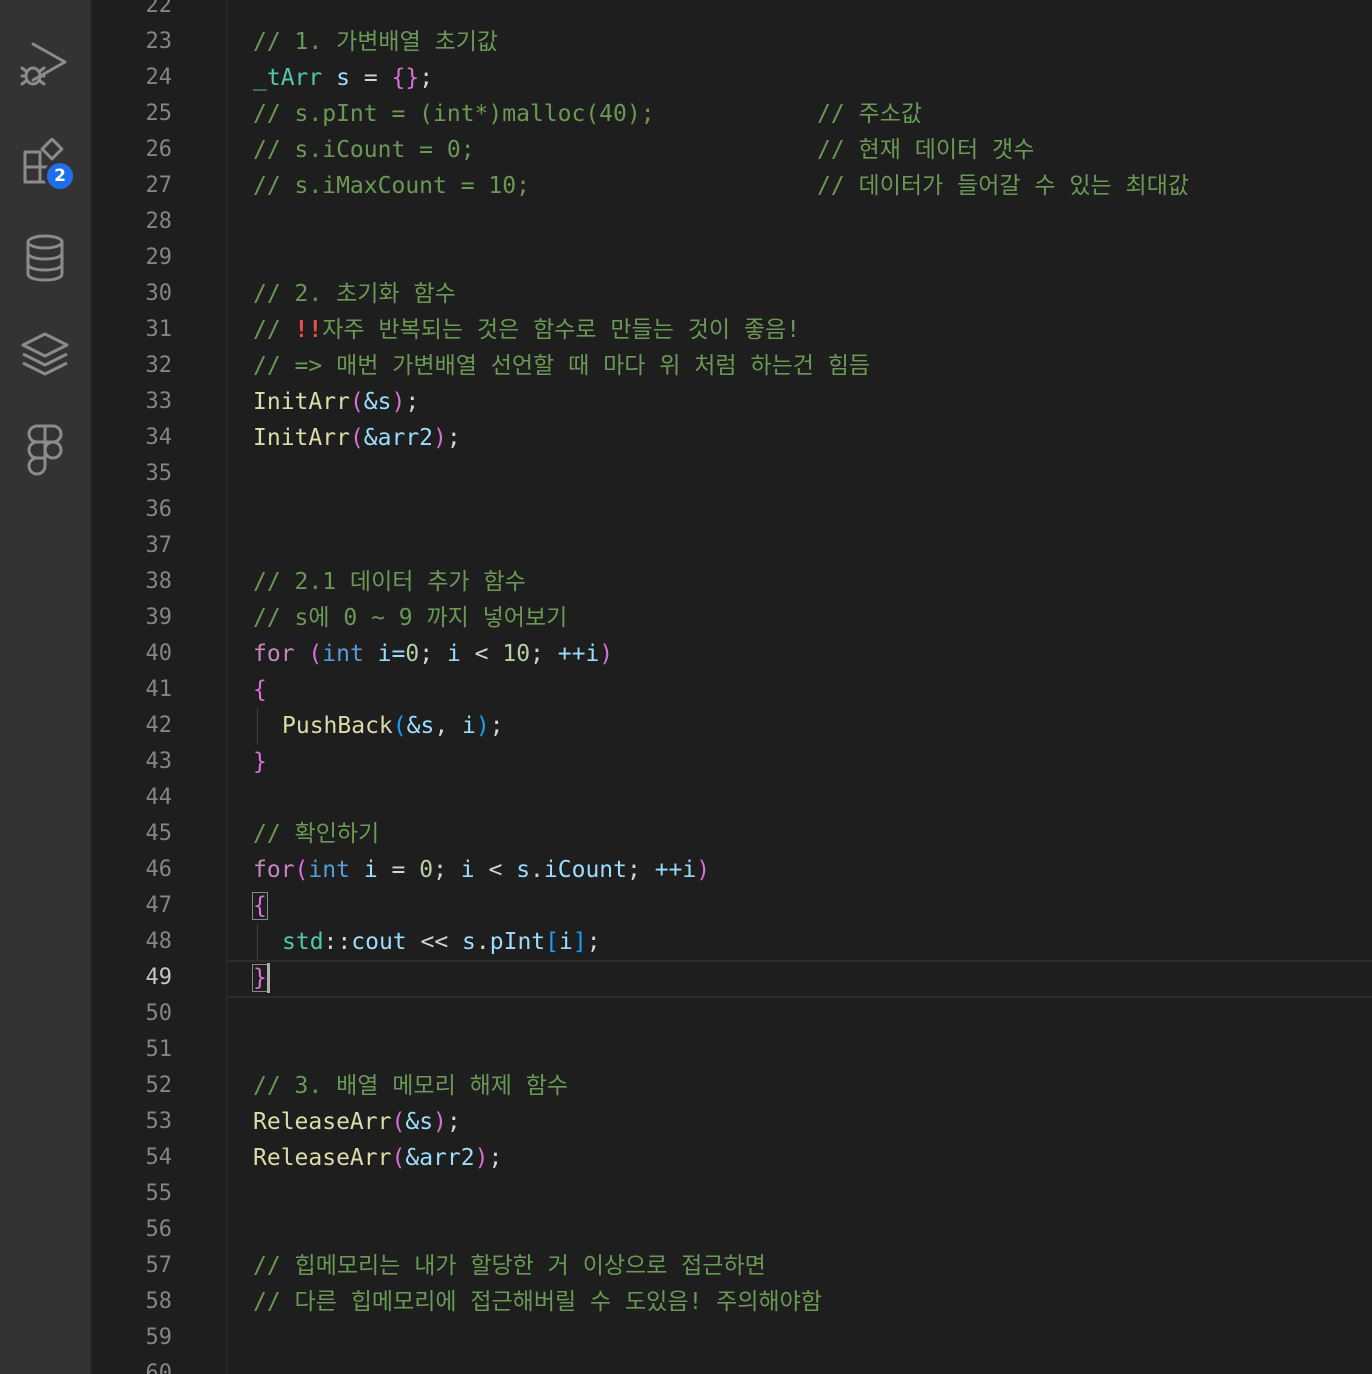 The image size is (1372, 1374). What do you see at coordinates (337, 726) in the screenshot?
I see `function-name: PushBack` at bounding box center [337, 726].